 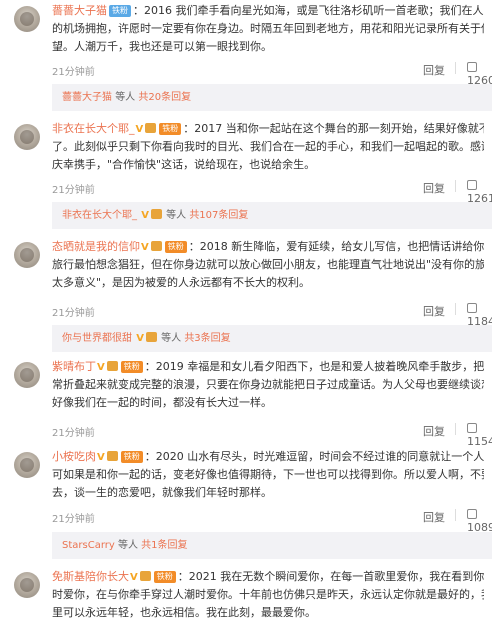 I want to click on sub-replies: StarsCarry 等人 共1条回复, so click(x=272, y=545).